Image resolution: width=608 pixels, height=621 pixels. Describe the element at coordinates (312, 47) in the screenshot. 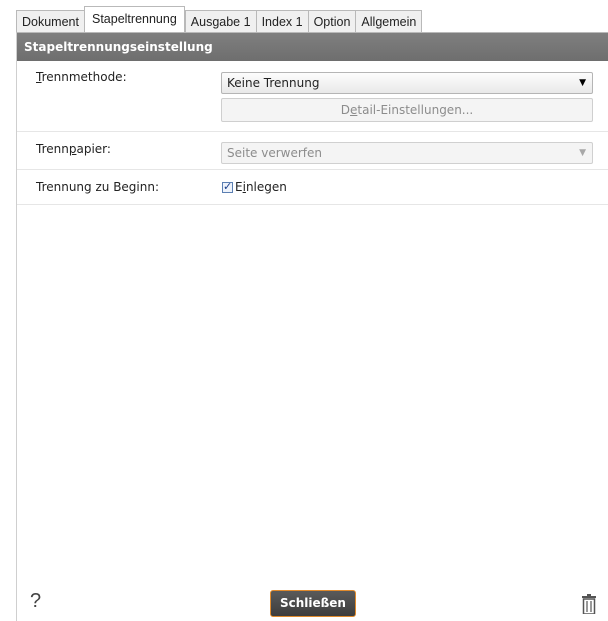

I see `section-header: Stapeltrennungseinstellung` at that location.